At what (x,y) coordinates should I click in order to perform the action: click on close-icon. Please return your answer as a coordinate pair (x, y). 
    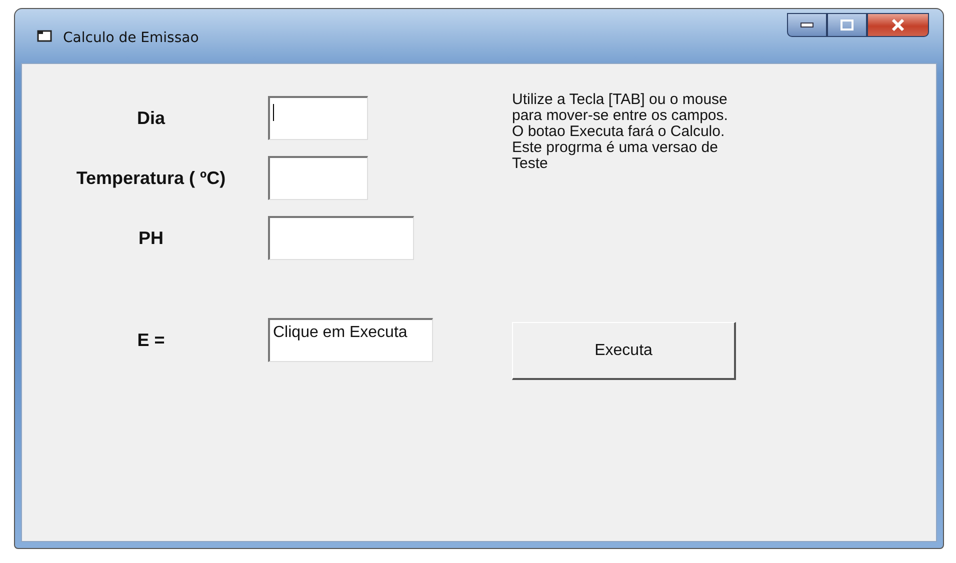
    Looking at the image, I should click on (898, 25).